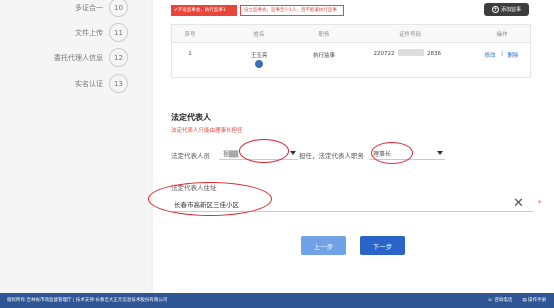 Image resolution: width=554 pixels, height=308 pixels. Describe the element at coordinates (190, 54) in the screenshot. I see `row-index: 1` at that location.